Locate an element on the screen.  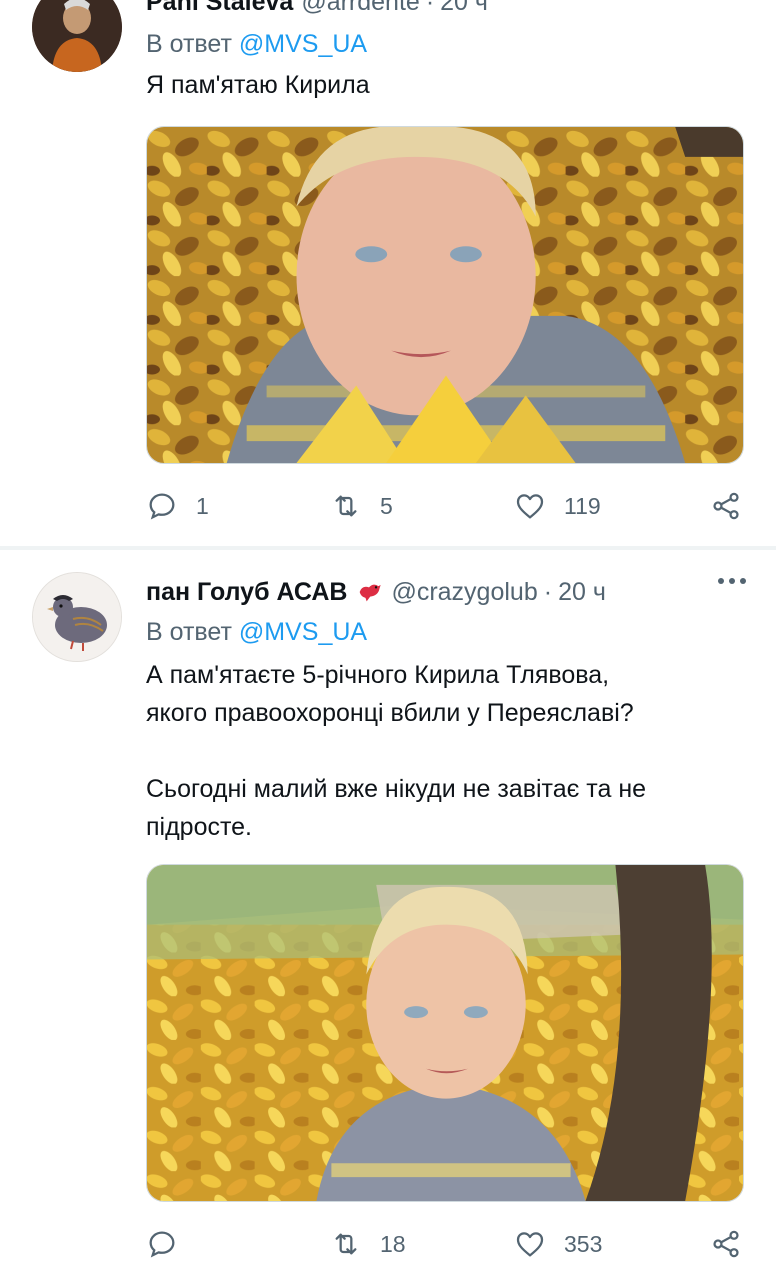
display-name: Pani Staleva is located at coordinates (219, 8).